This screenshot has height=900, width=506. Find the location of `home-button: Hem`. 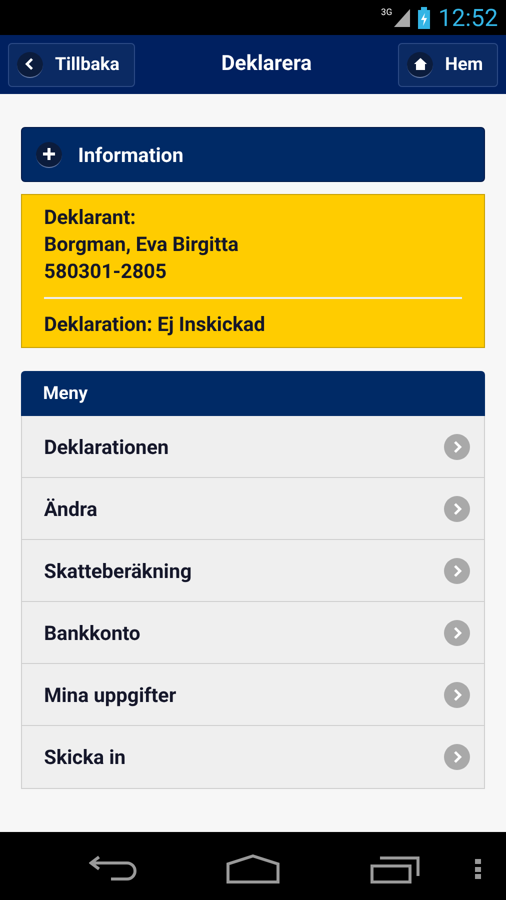

home-button: Hem is located at coordinates (448, 64).